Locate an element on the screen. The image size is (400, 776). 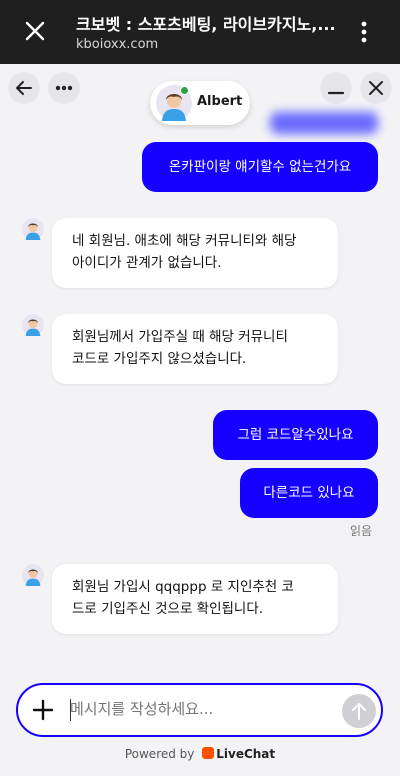
browser-top-bar: 크보벳 : 스포츠베팅, 라이브카지노,... kboioxx.com is located at coordinates (200, 32).